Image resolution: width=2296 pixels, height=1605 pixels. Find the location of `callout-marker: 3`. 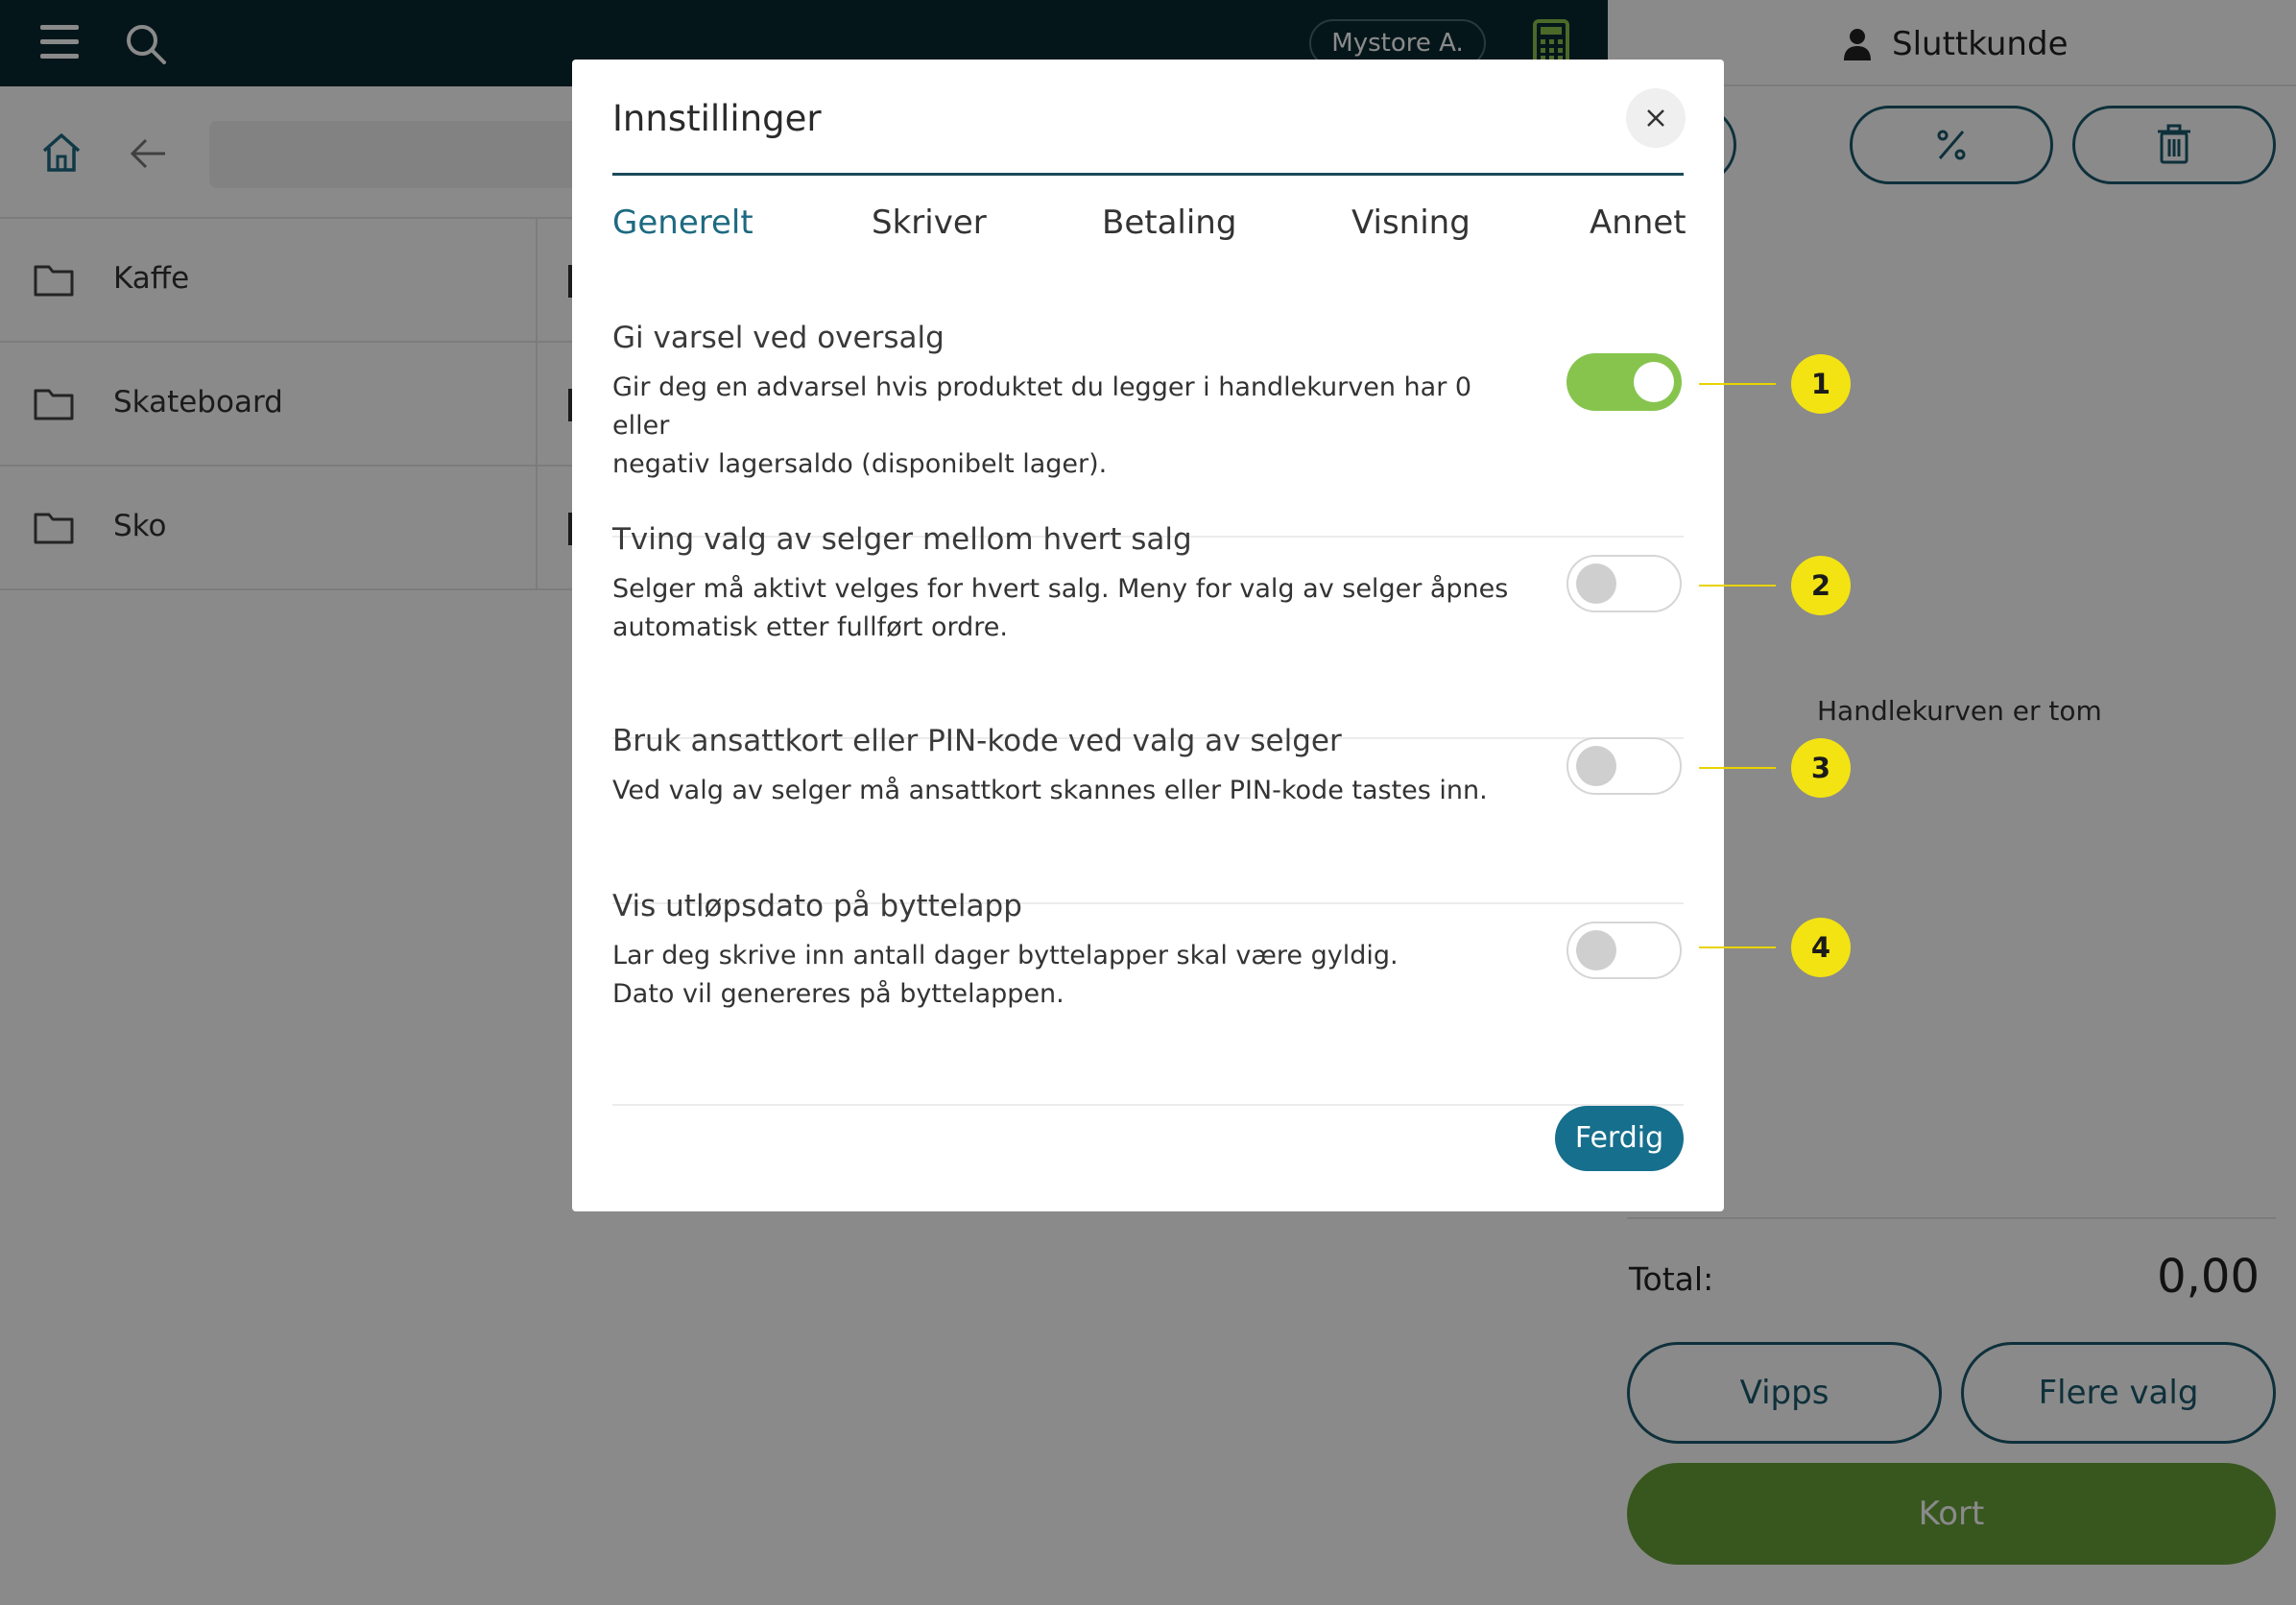

callout-marker: 3 is located at coordinates (1821, 768).